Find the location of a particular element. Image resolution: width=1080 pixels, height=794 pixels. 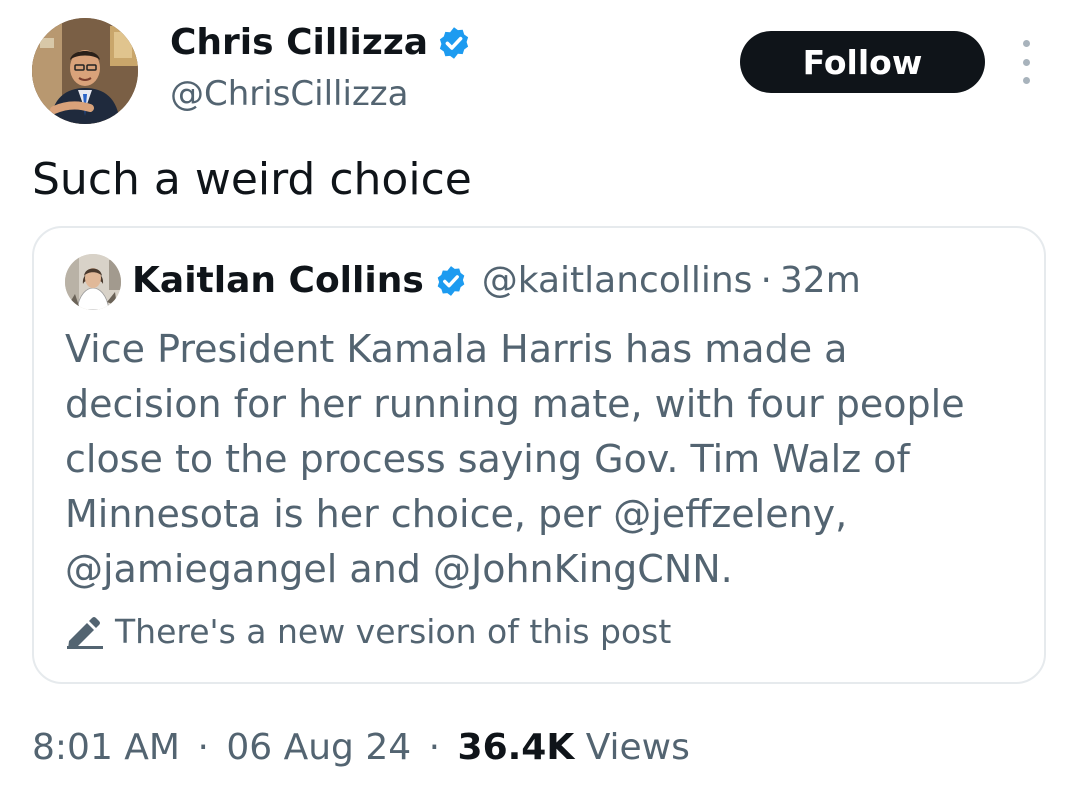

views-count: 36.4K is located at coordinates (516, 747).